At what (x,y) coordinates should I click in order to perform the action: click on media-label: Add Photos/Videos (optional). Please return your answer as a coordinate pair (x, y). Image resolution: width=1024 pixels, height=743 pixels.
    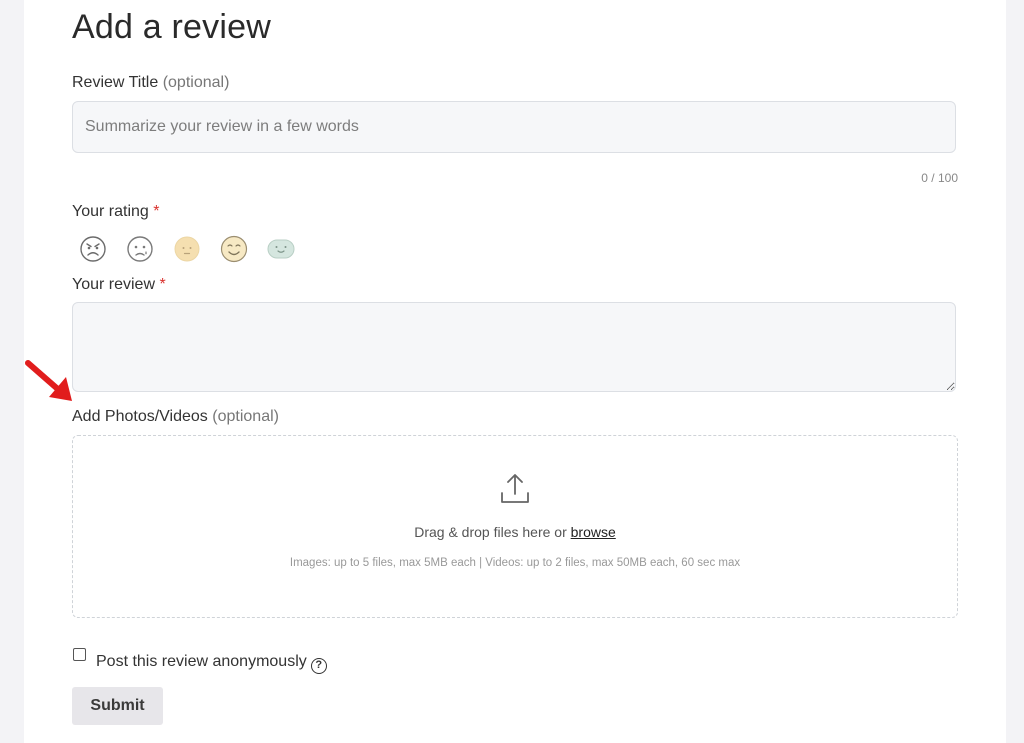
    Looking at the image, I should click on (175, 417).